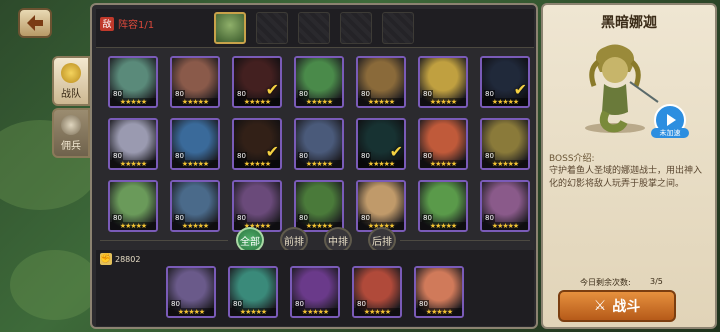 The image size is (720, 332). What do you see at coordinates (106, 259) in the screenshot?
I see `fist-icon: ✊` at bounding box center [106, 259].